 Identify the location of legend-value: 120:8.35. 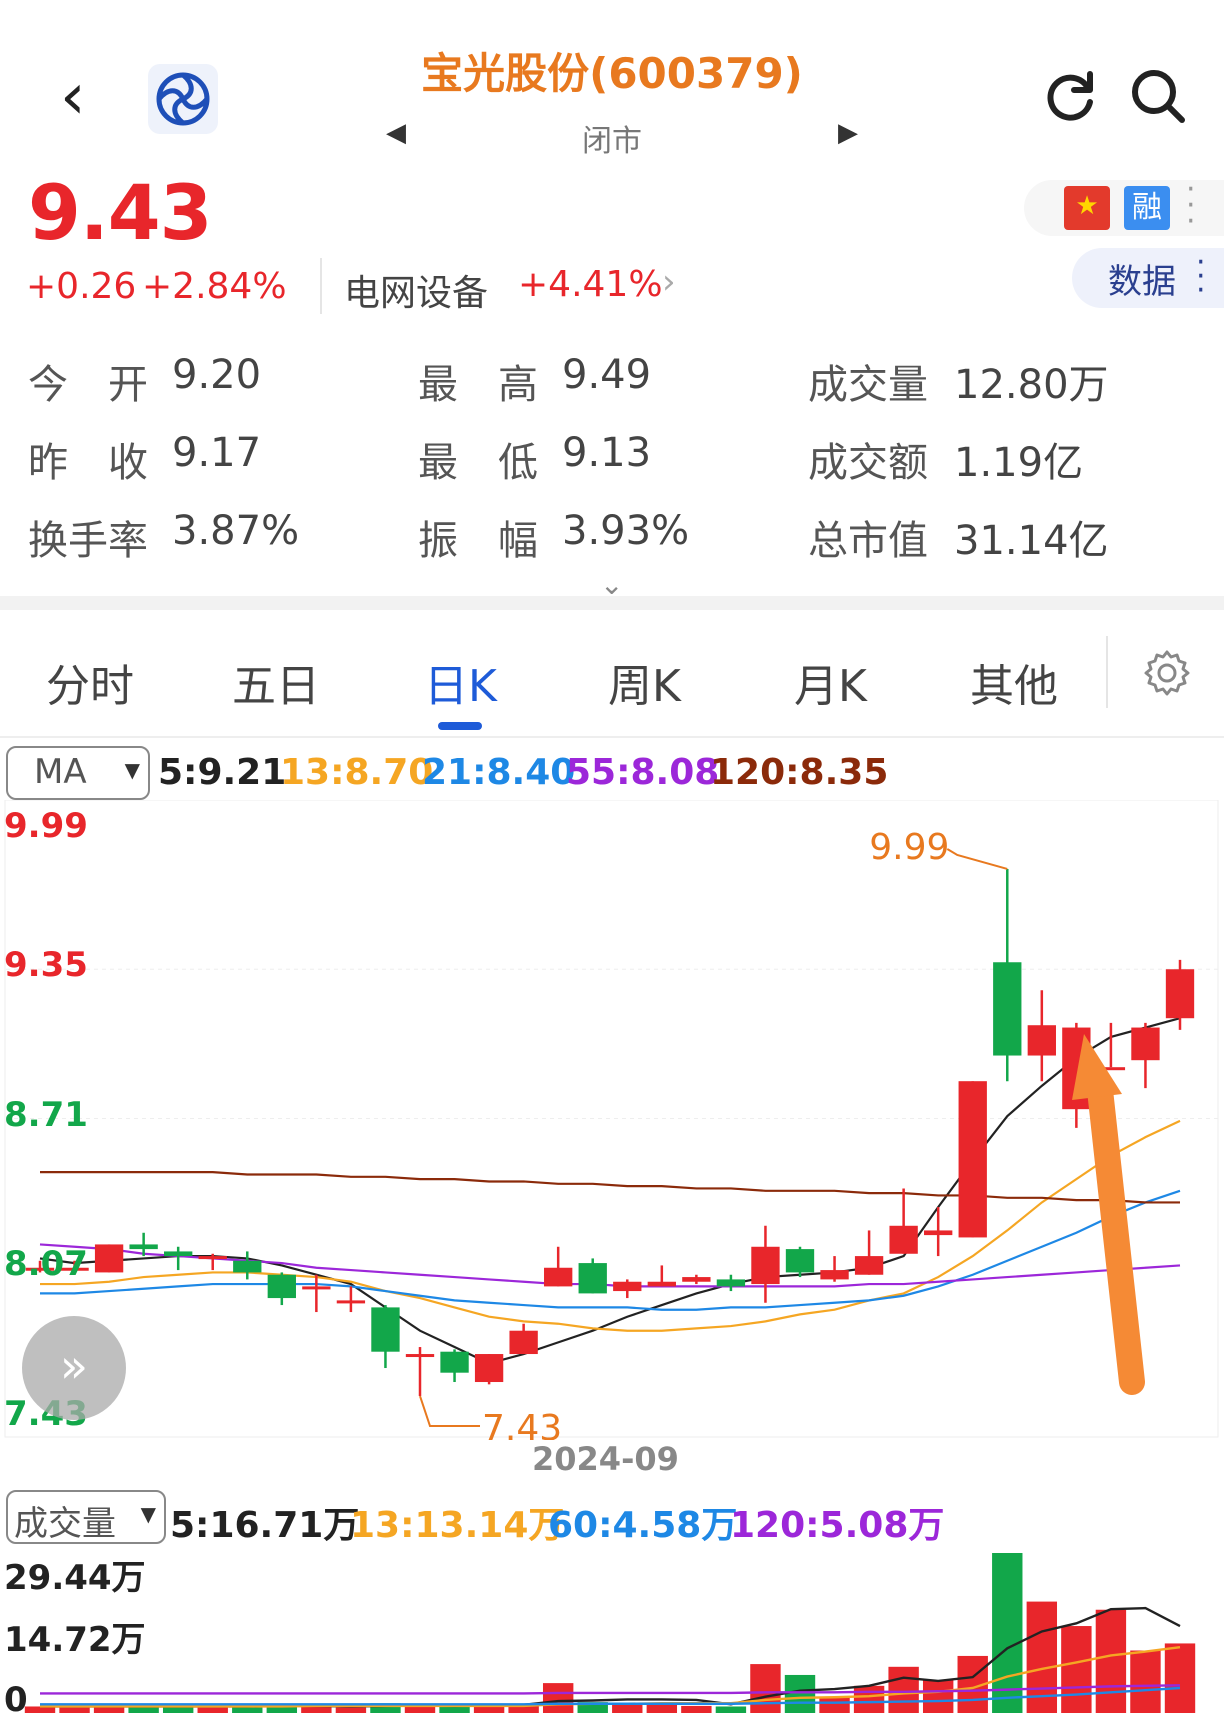
(799, 772).